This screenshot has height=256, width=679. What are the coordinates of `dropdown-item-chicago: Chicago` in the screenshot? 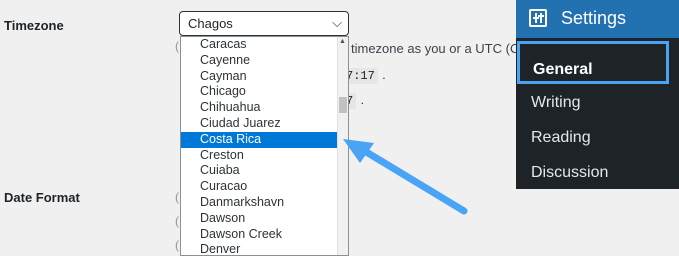 It's located at (264, 92).